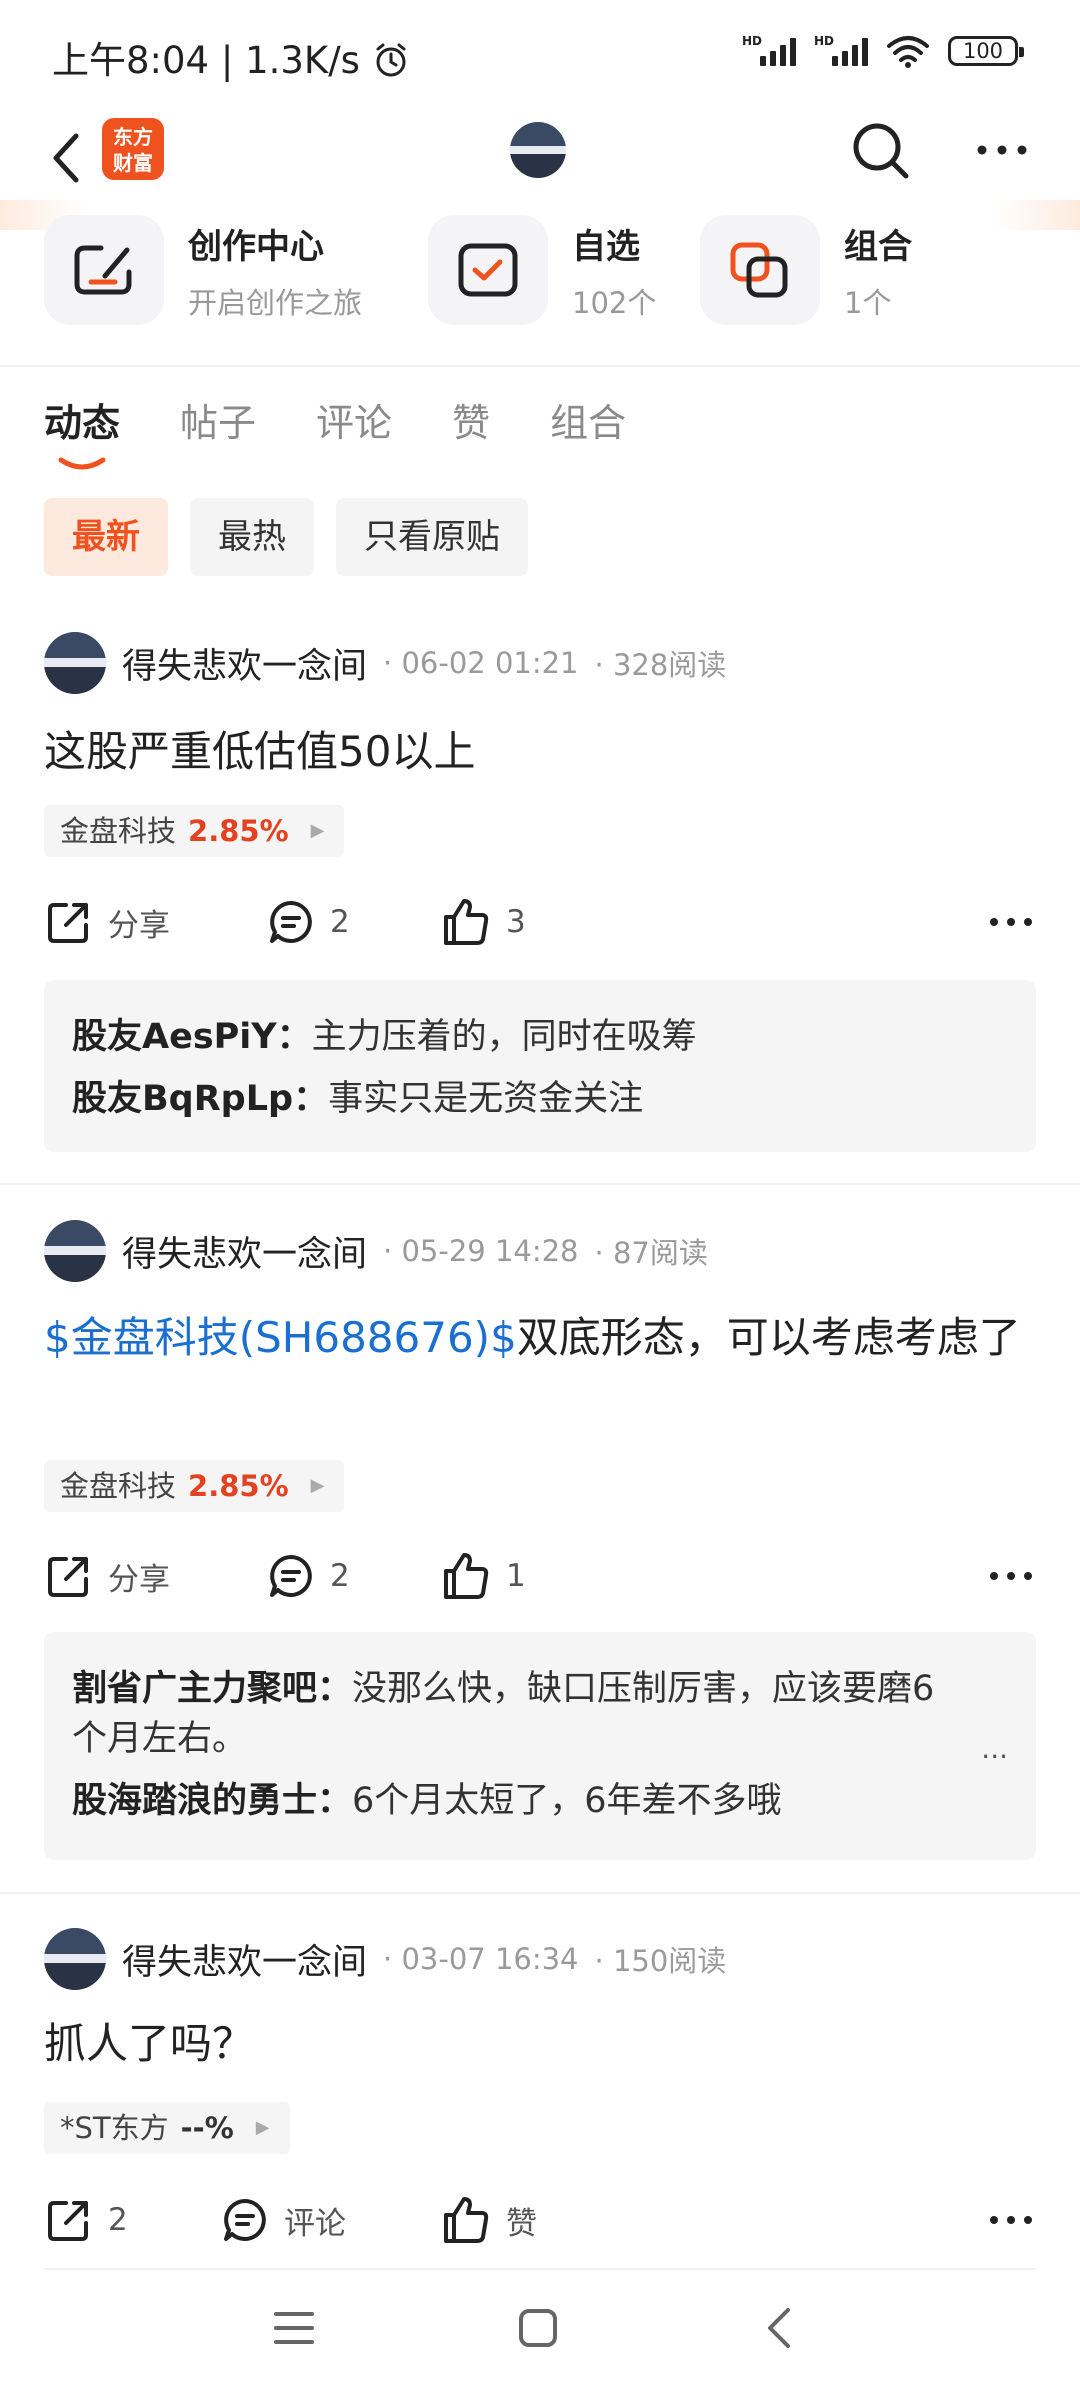 This screenshot has width=1080, height=2400. Describe the element at coordinates (218, 419) in the screenshot. I see `tab-posts: 帖子` at that location.